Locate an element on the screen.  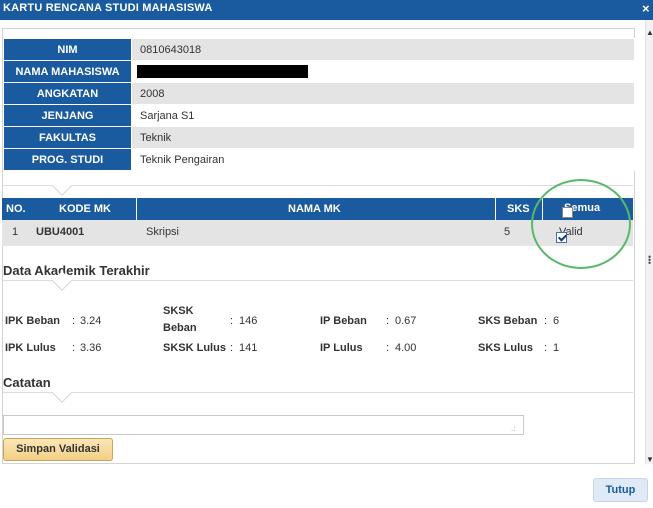
akademik-title: Data Akademik Terakhir is located at coordinates (76, 270).